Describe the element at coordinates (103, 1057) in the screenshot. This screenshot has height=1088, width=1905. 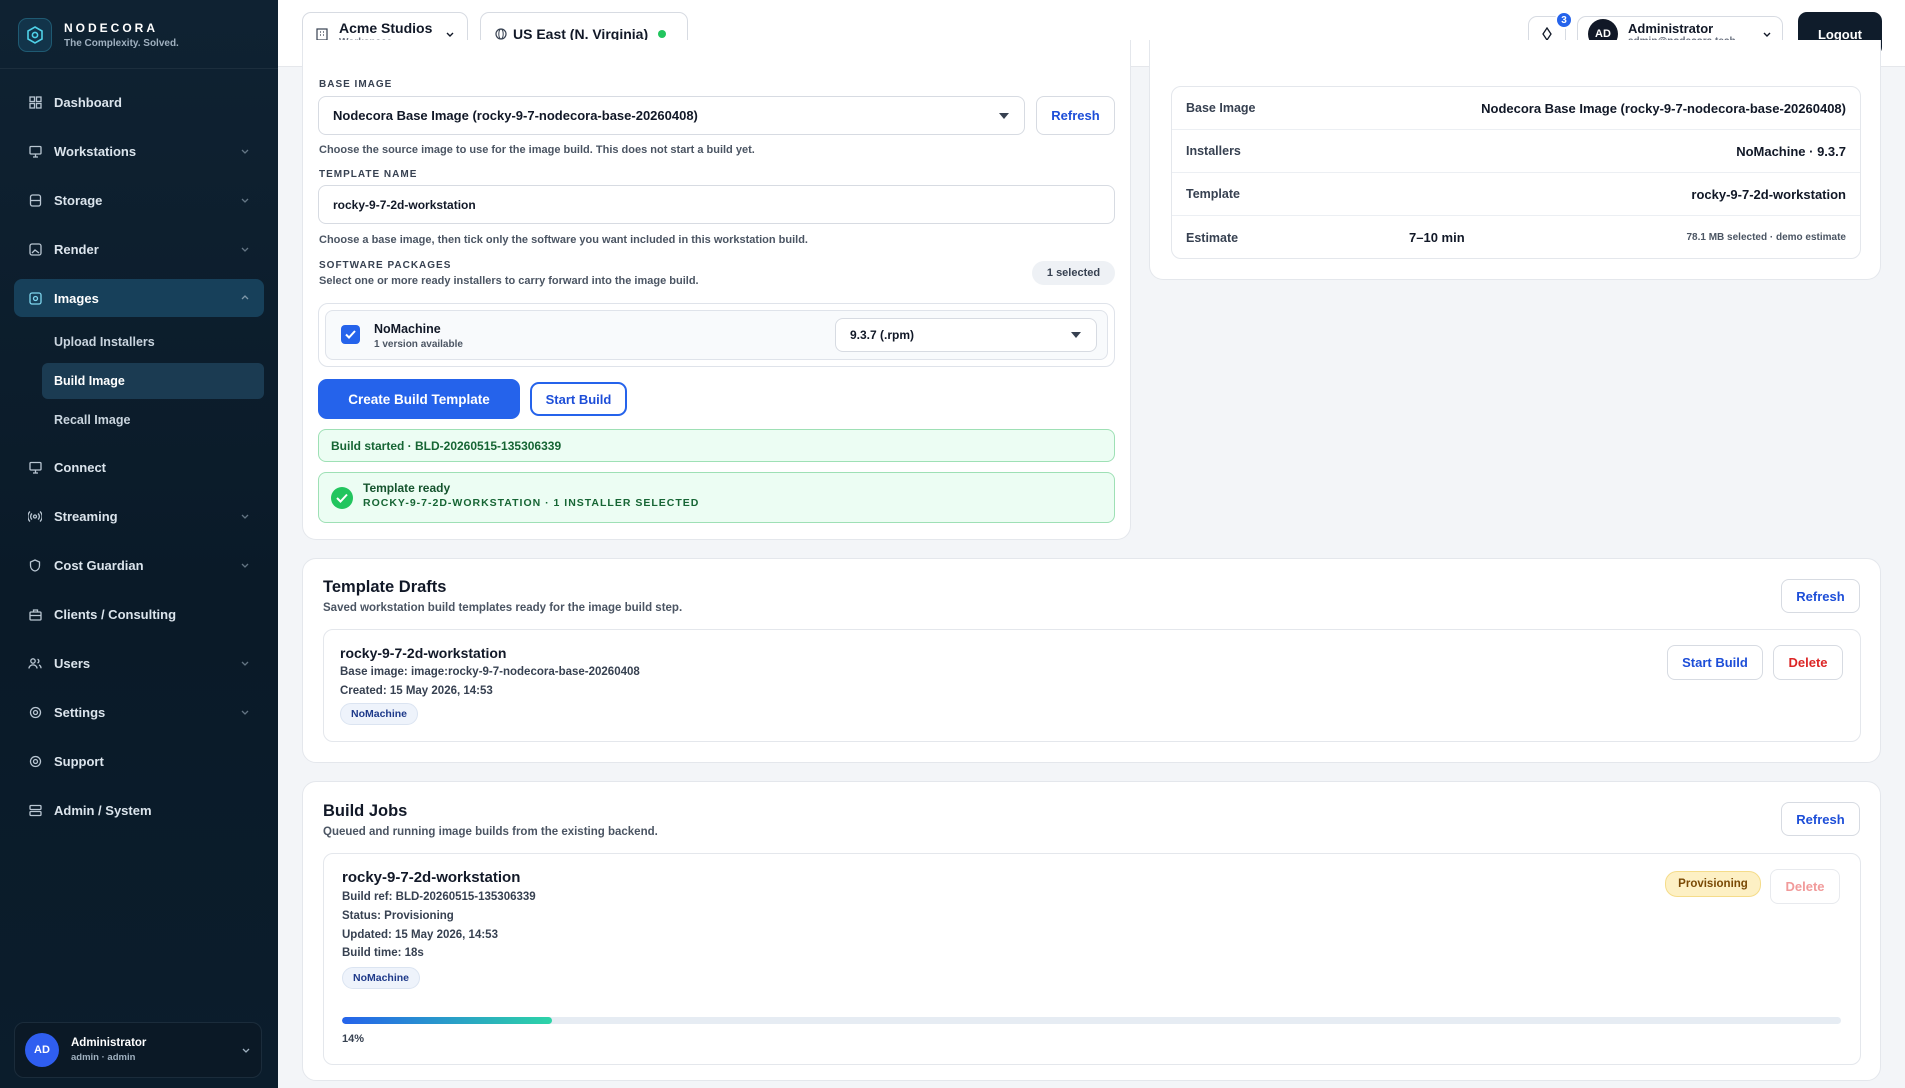
I see `user-role: admin · admin` at that location.